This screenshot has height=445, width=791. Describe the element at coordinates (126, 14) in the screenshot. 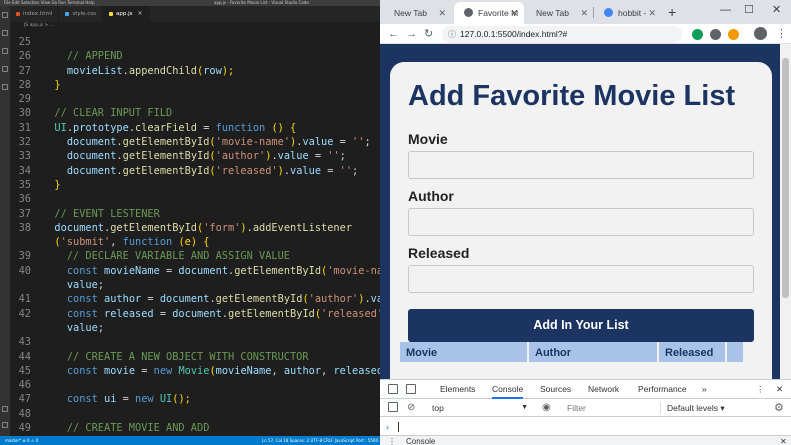

I see `editor-tab-app-js: app.js ✕` at that location.